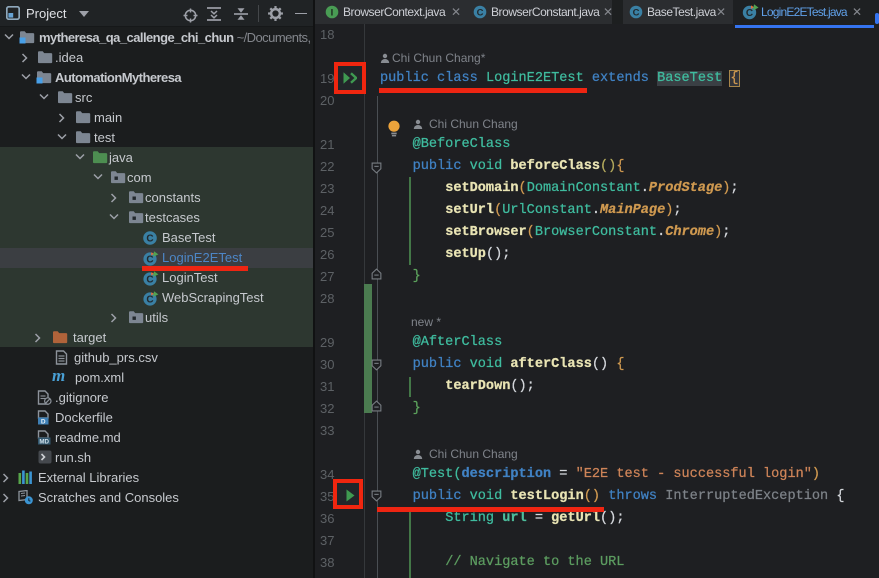  Describe the element at coordinates (44, 441) in the screenshot. I see `svg-text: MD` at that location.